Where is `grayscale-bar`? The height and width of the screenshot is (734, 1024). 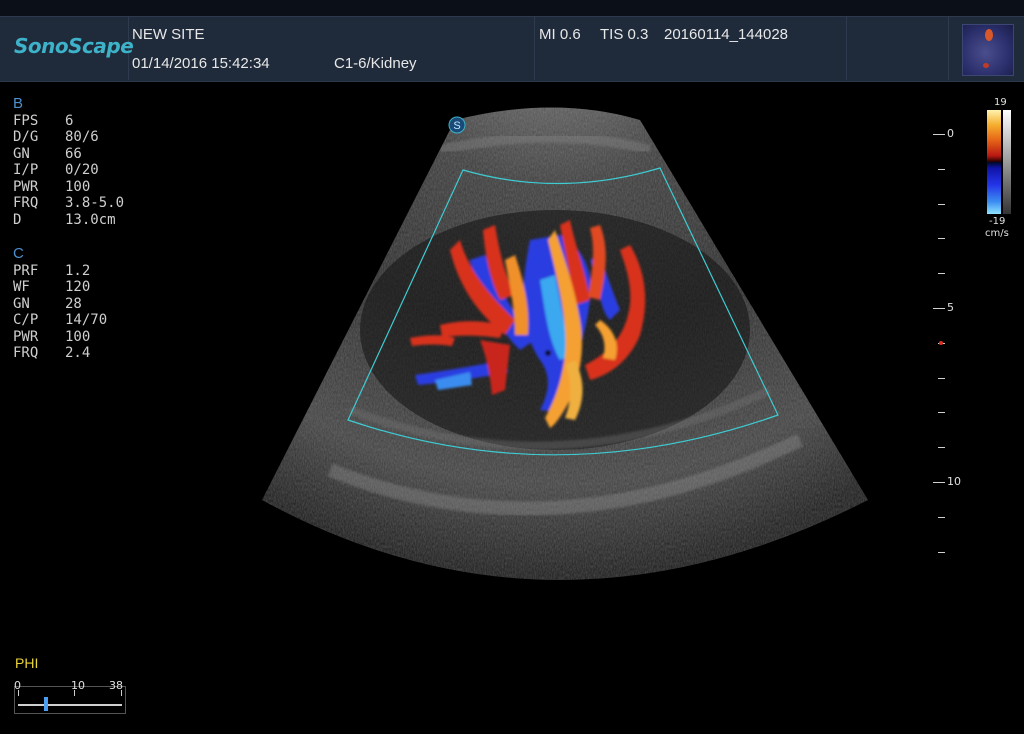
grayscale-bar is located at coordinates (1007, 162).